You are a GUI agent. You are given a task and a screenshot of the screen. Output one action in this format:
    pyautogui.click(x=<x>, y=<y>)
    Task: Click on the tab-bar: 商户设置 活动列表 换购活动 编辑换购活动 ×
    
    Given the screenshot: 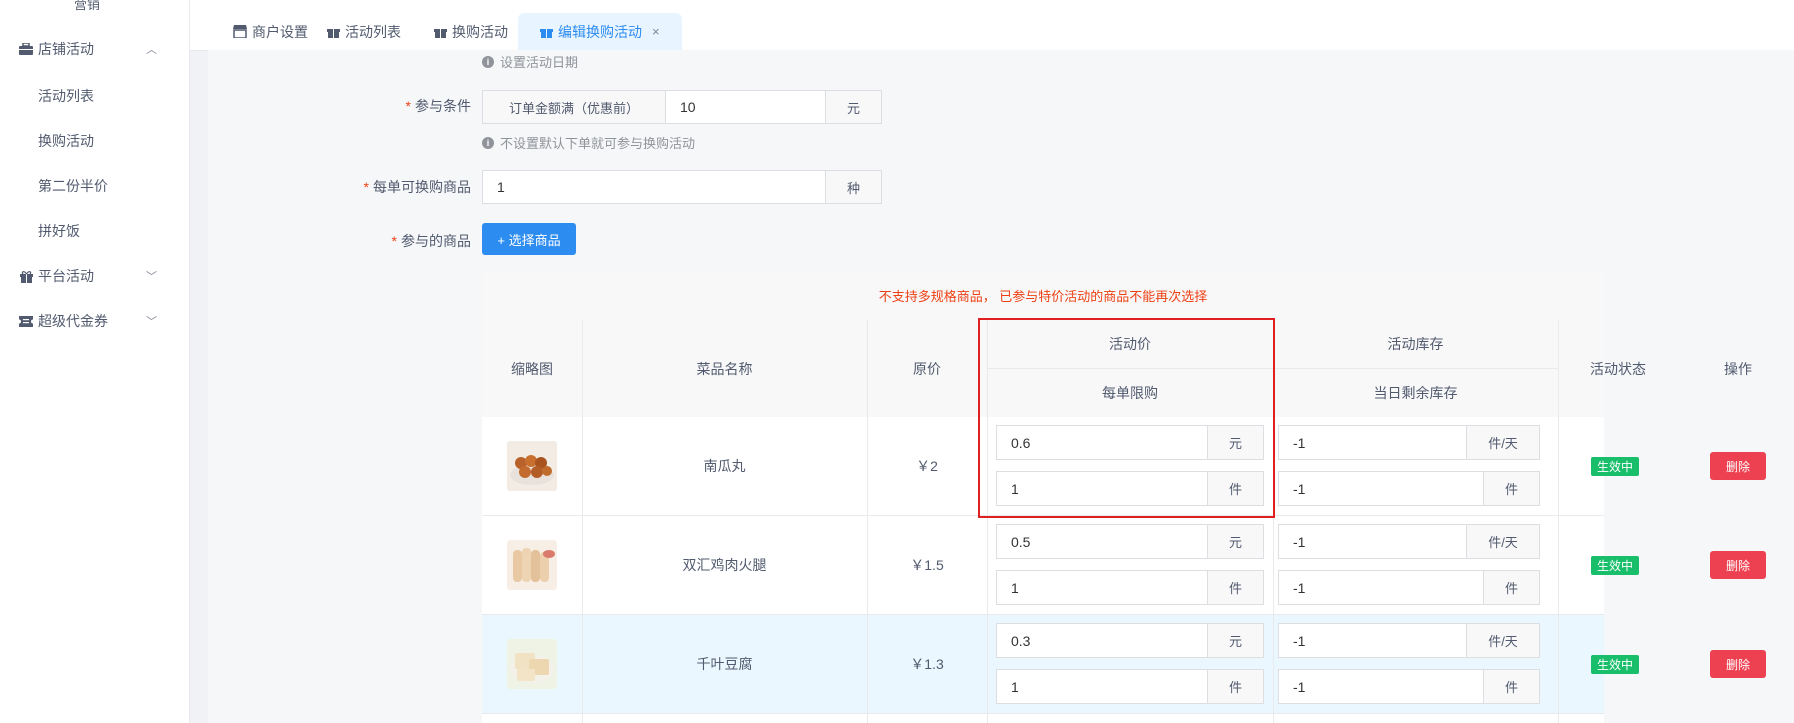 What is the action you would take?
    pyautogui.click(x=992, y=25)
    